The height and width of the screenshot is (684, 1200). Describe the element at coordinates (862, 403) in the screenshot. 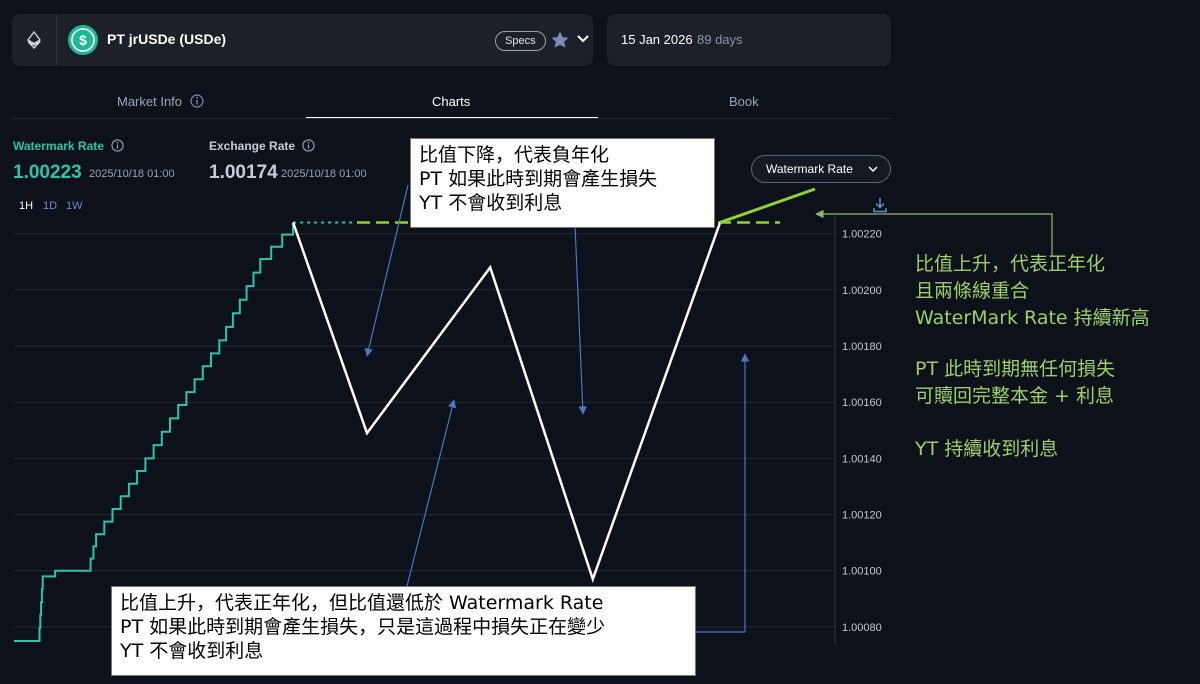

I see `y-tick-label: 1.00160` at that location.